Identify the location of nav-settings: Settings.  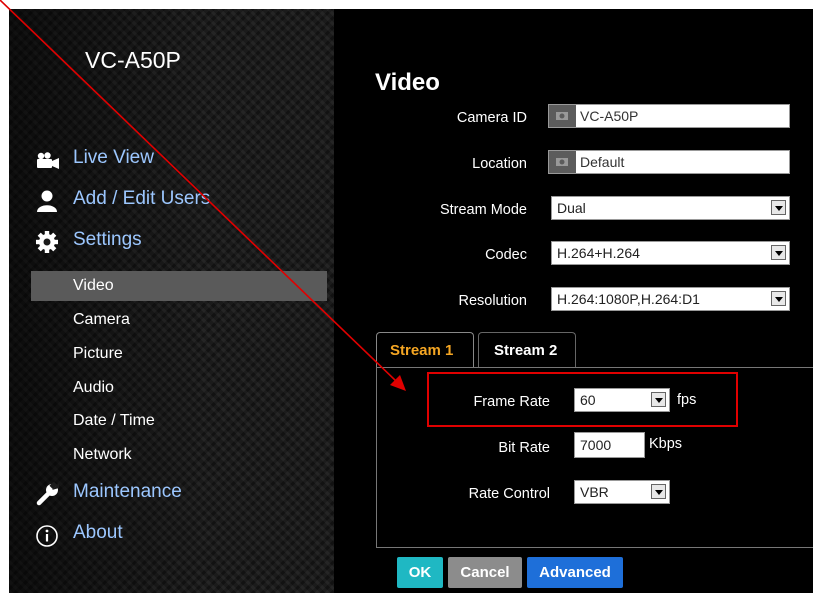
(171, 242).